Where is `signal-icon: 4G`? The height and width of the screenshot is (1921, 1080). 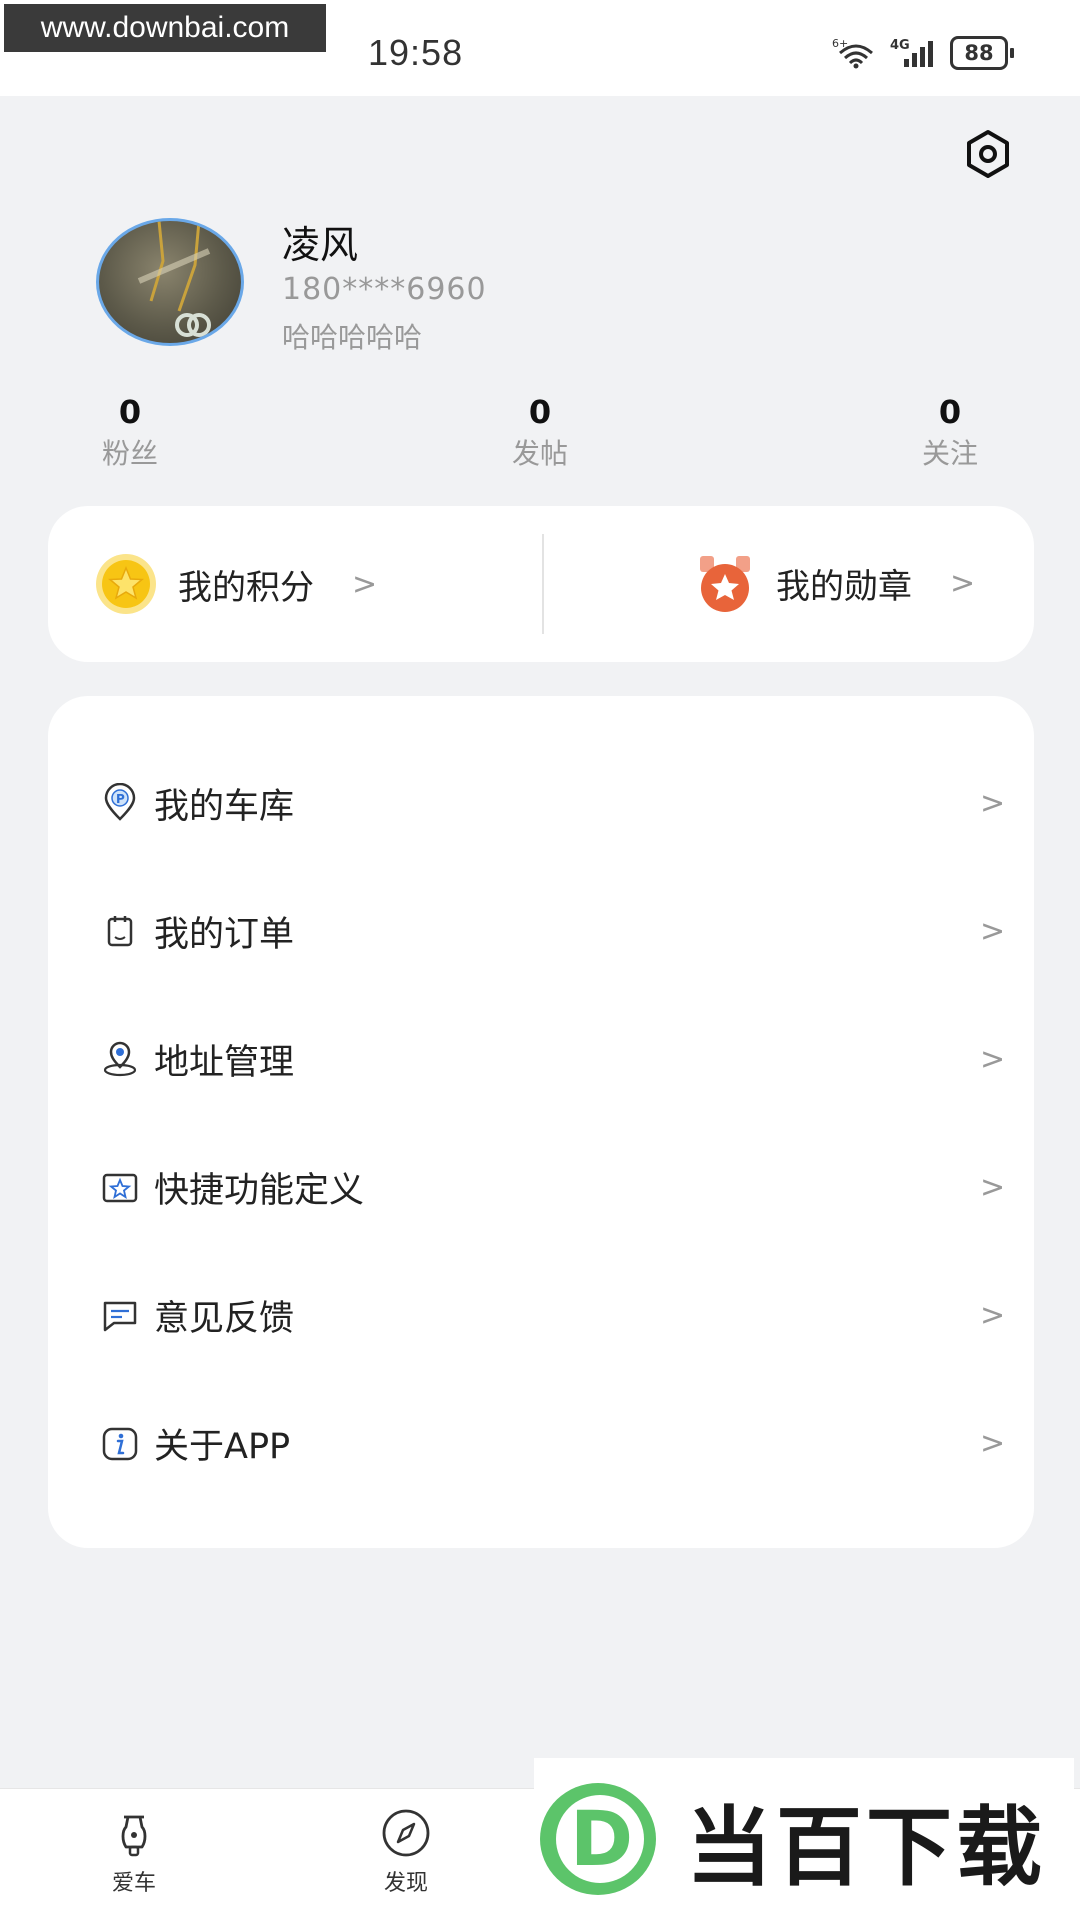 signal-icon: 4G is located at coordinates (911, 52).